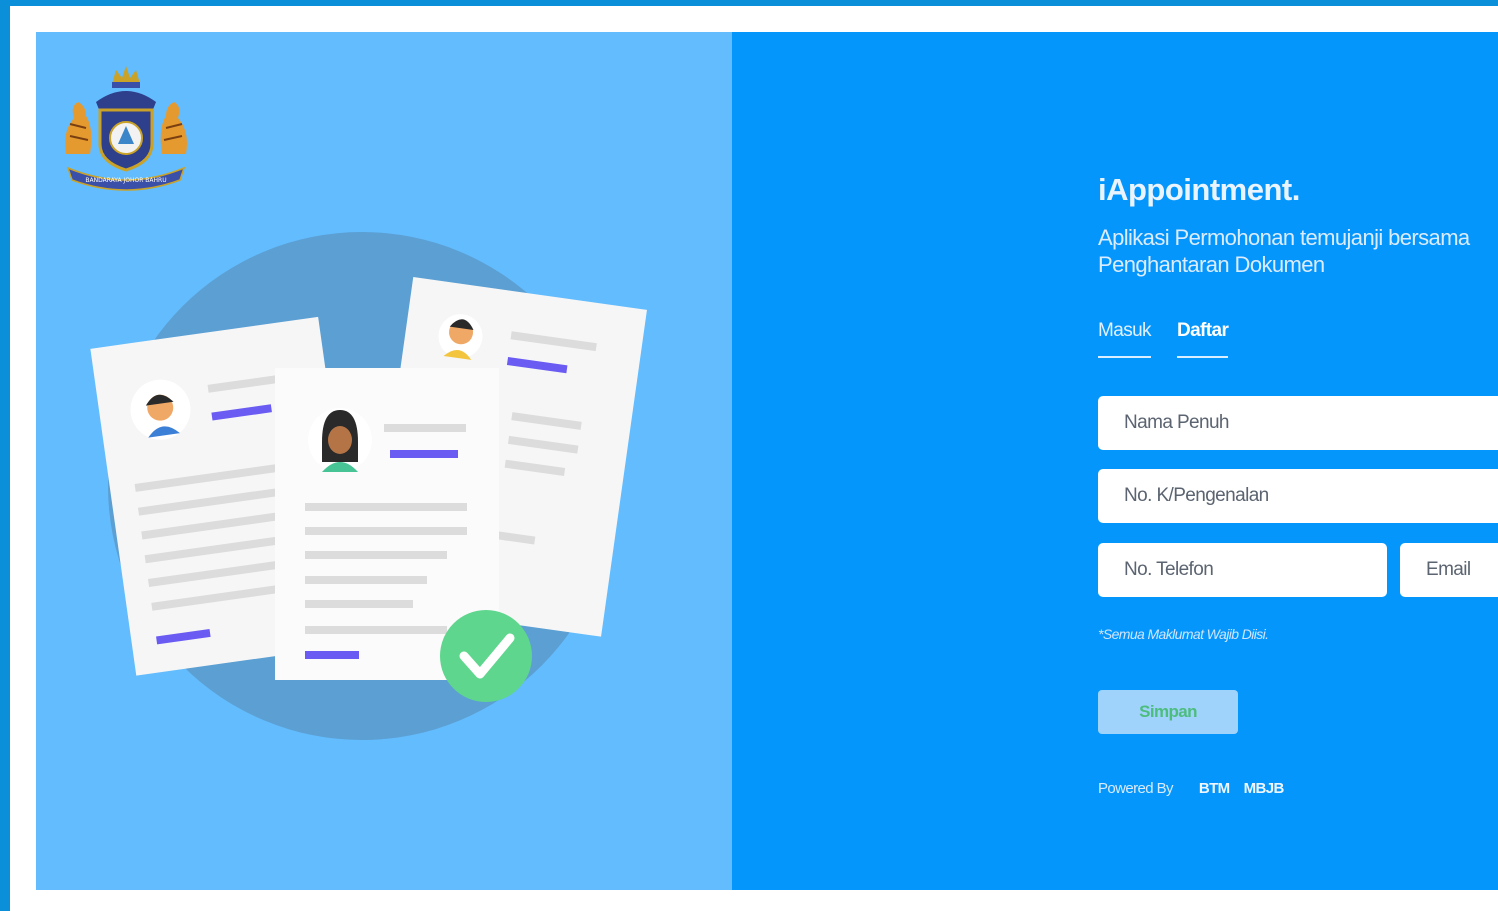 The height and width of the screenshot is (911, 1498). I want to click on required-fields-note: *Semua Maklumat Wajib Diisi., so click(1183, 634).